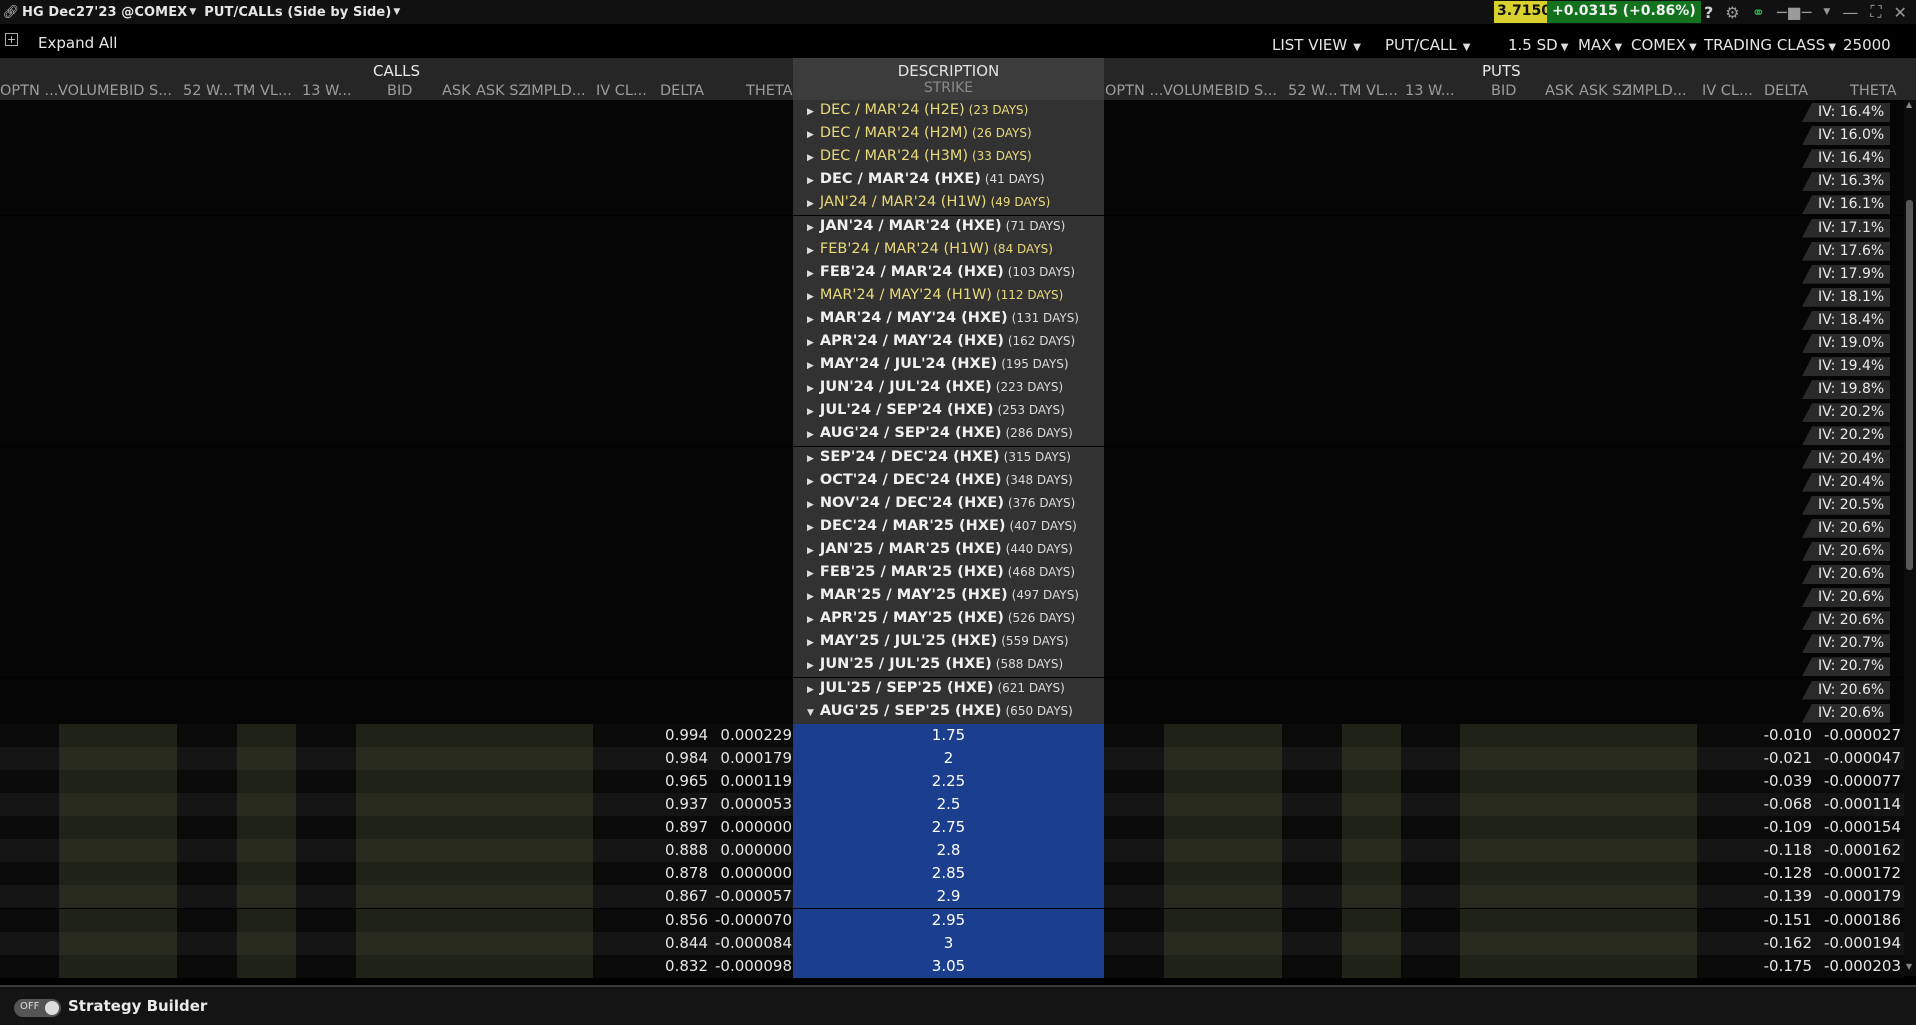 This screenshot has width=1916, height=1025. What do you see at coordinates (1875, 12) in the screenshot?
I see `maximize-icon: ⛶` at bounding box center [1875, 12].